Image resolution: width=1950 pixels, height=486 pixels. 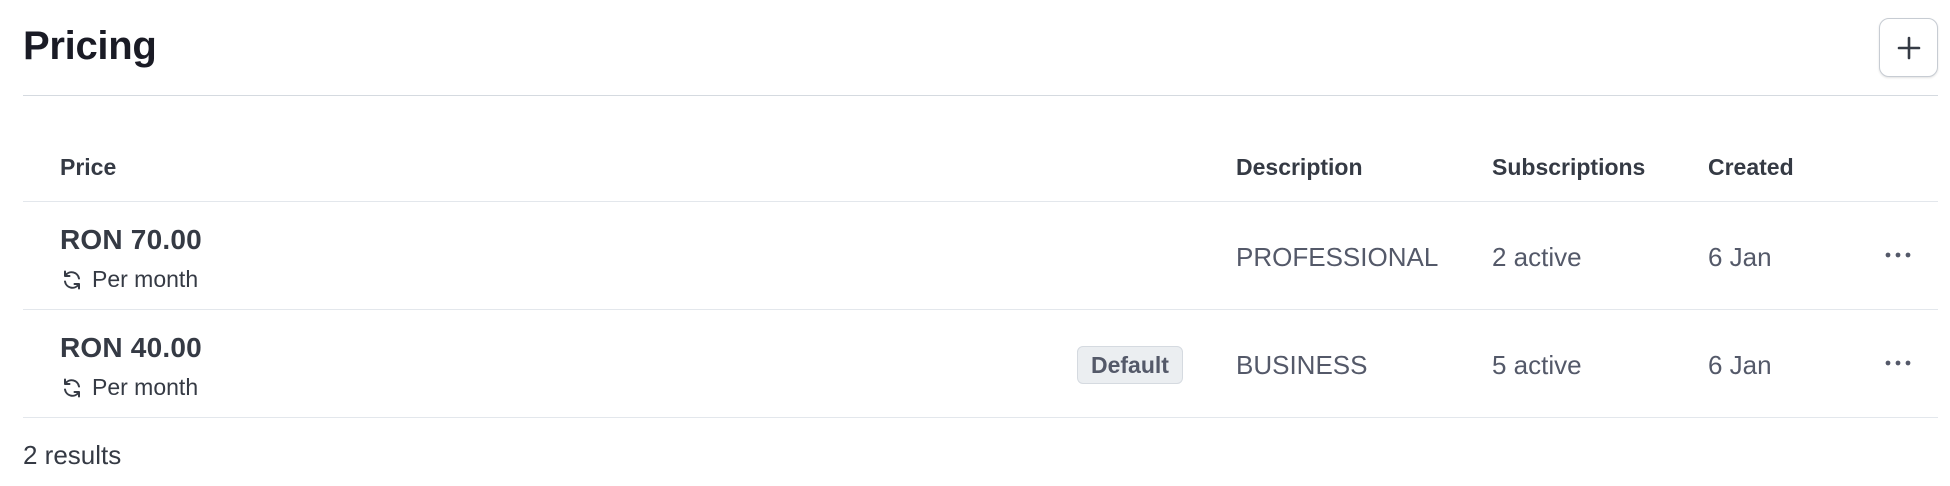 I want to click on column-header-created: Created, so click(x=1751, y=167).